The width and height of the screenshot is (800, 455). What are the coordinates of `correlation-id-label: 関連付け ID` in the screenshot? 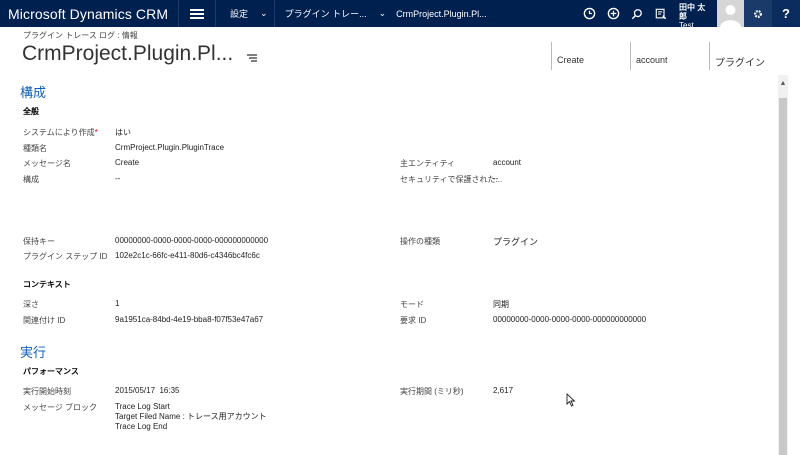 It's located at (44, 320).